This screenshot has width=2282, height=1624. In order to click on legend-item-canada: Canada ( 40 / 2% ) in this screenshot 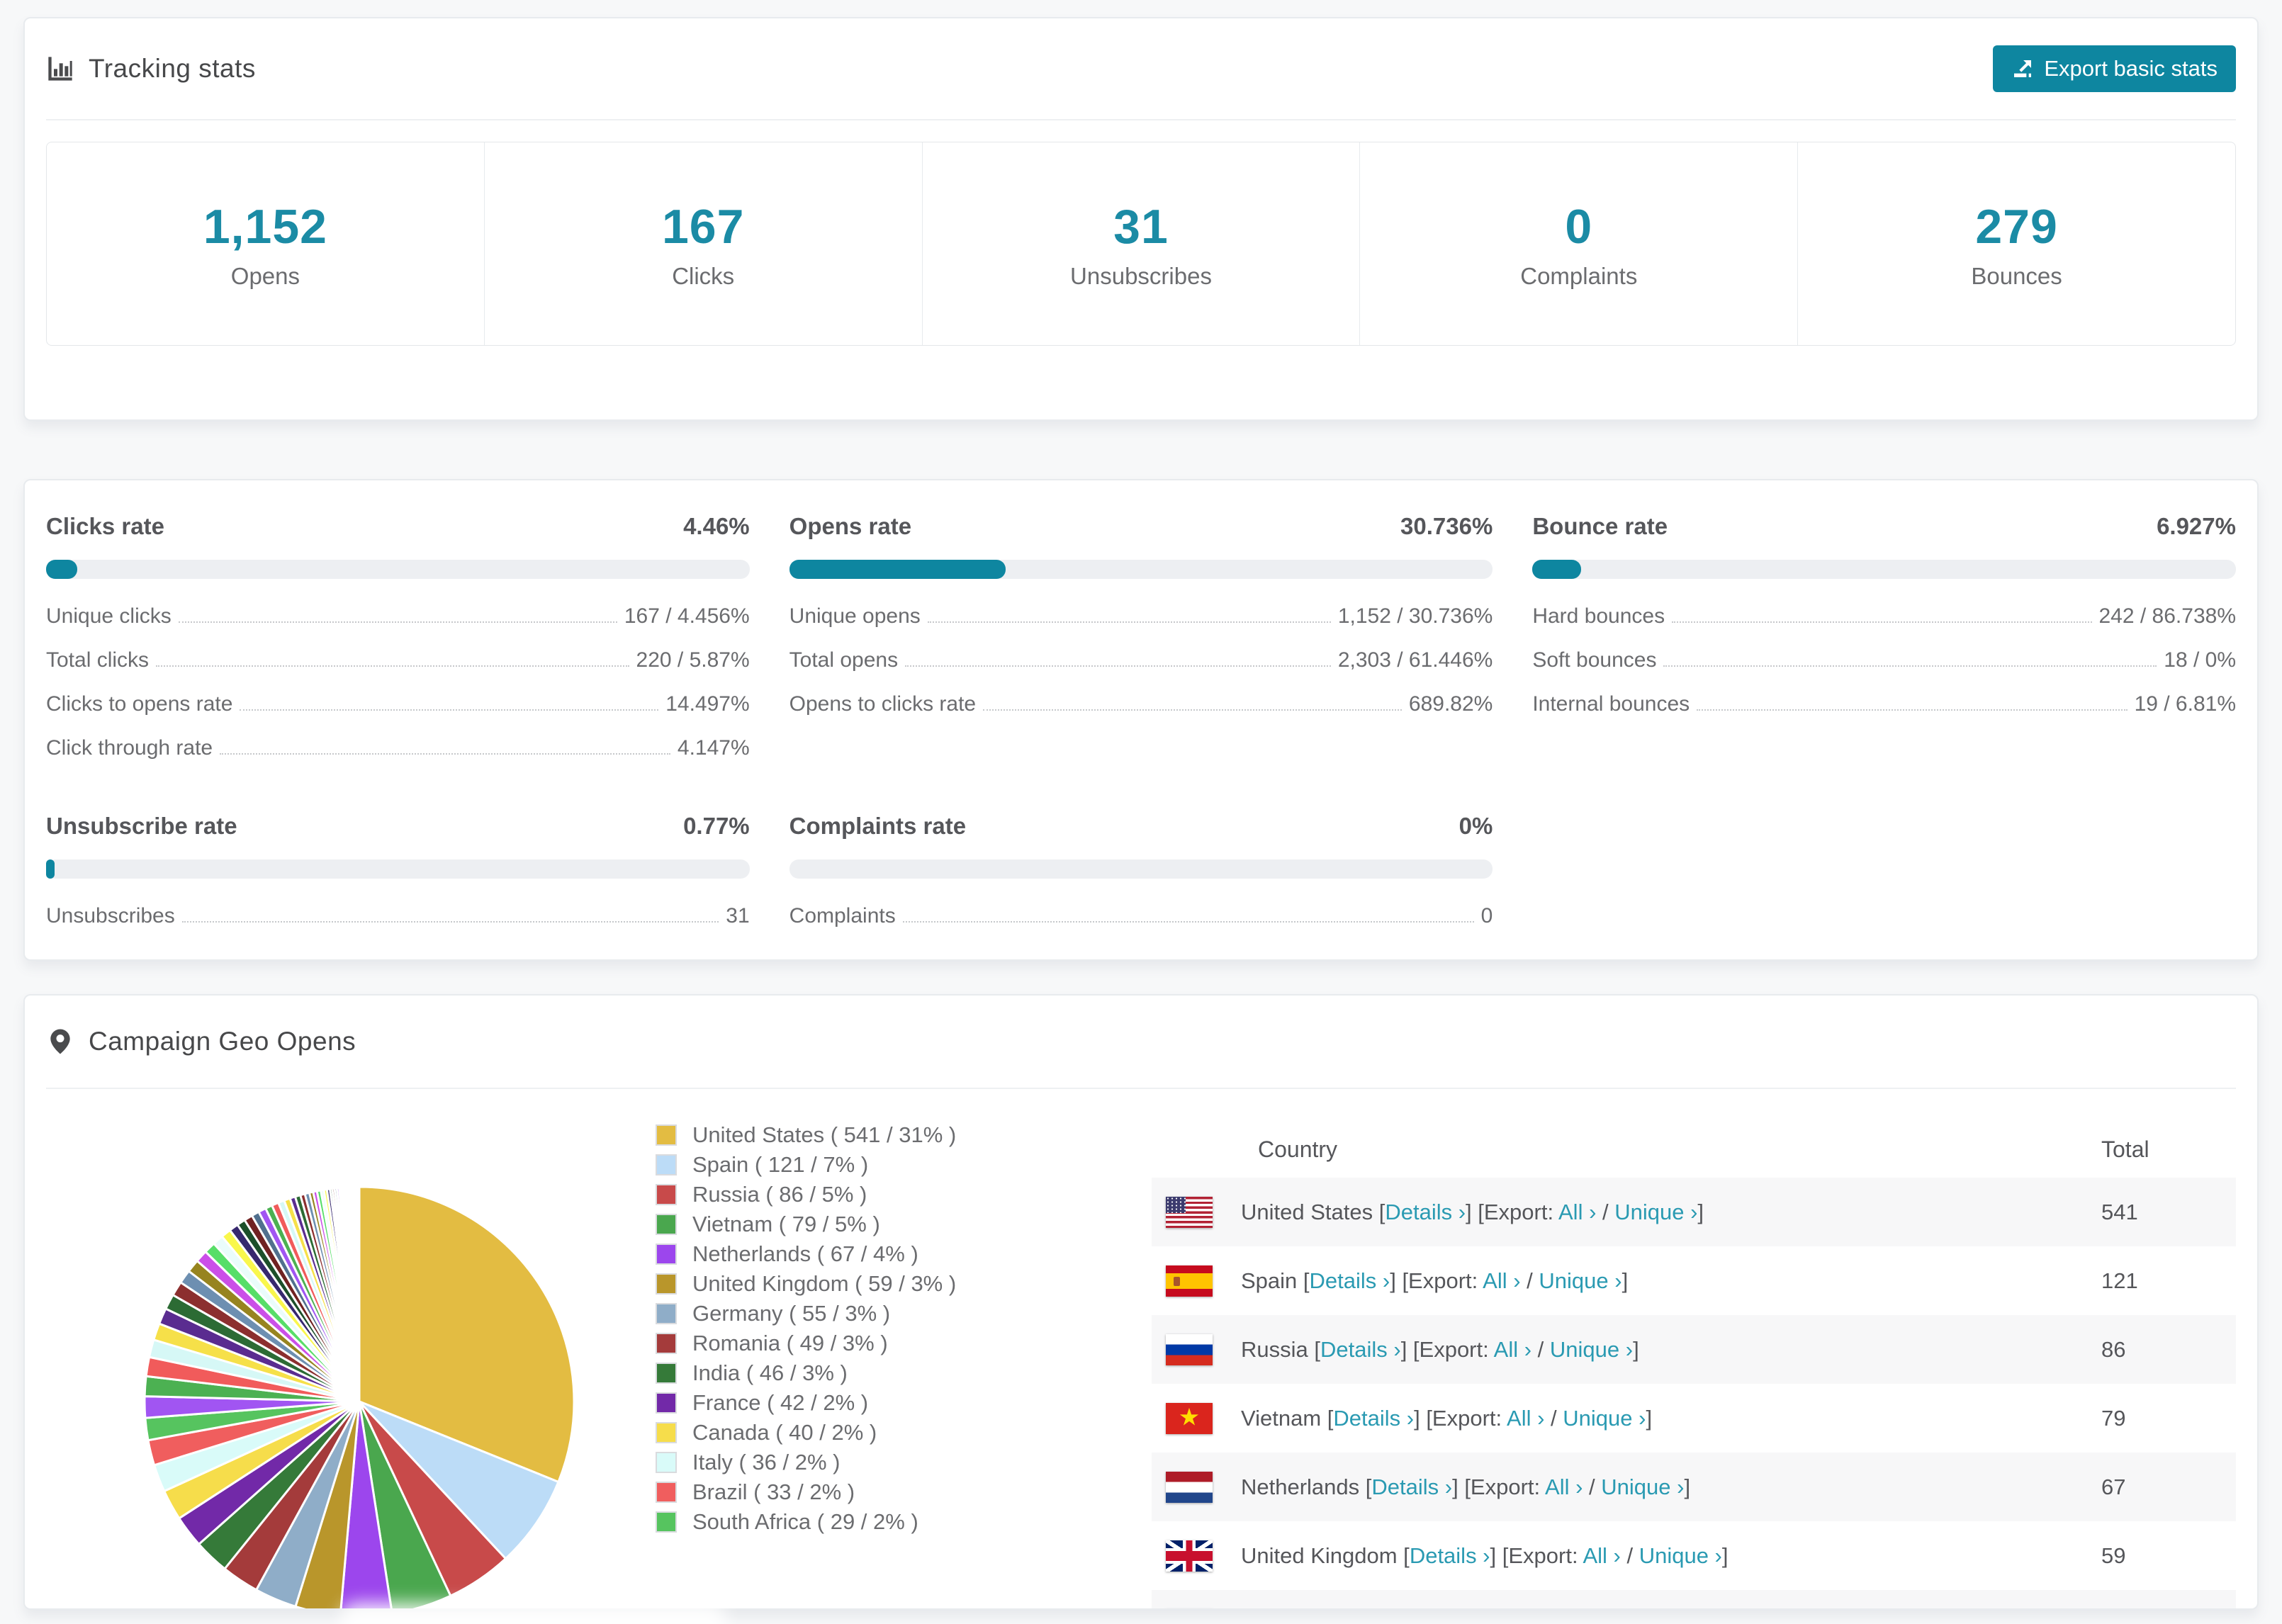, I will do `click(904, 1433)`.